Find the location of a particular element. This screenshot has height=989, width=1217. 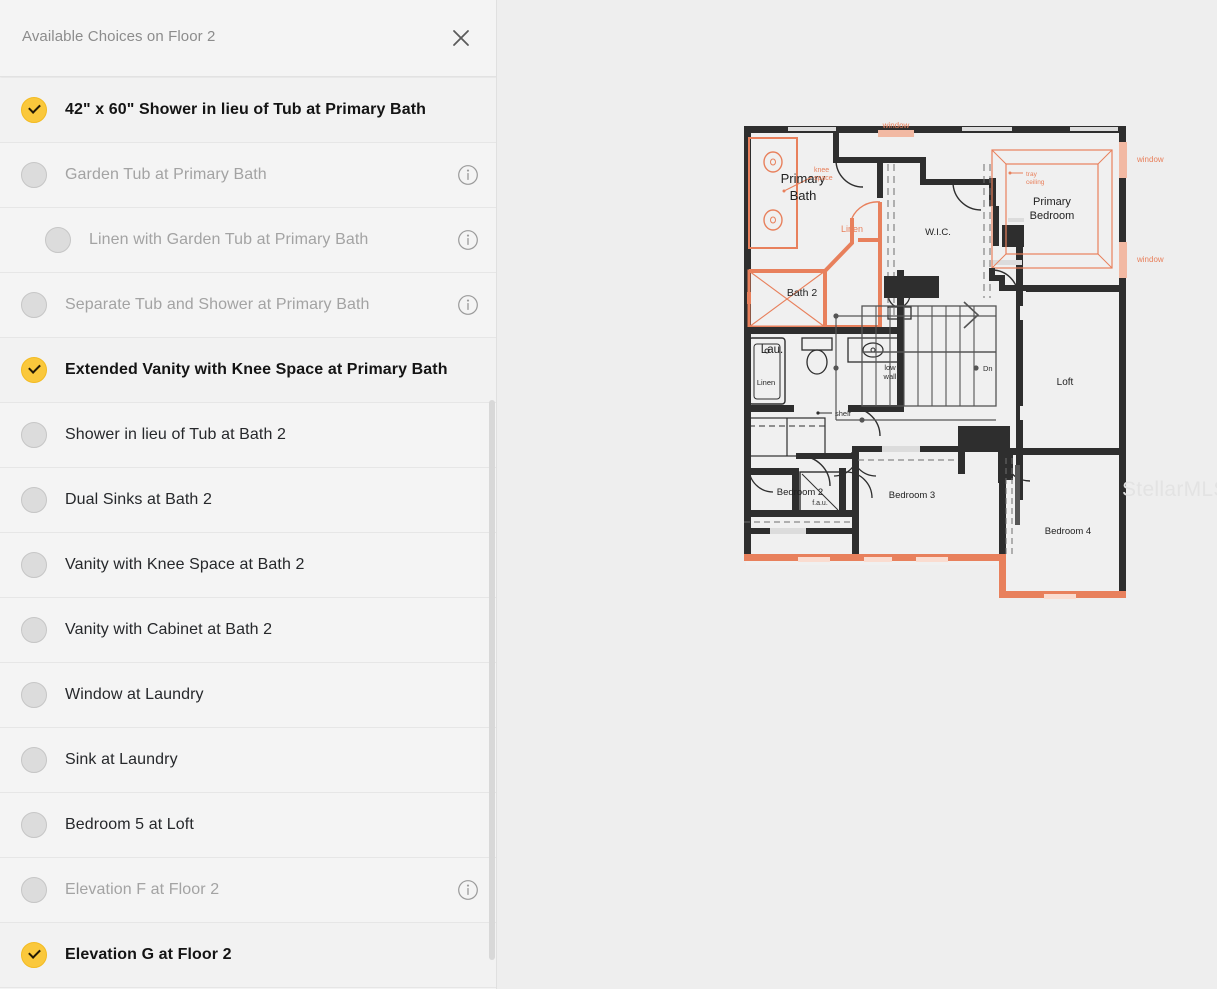

choice-row: Vanity with Cabinet at Bath 2 is located at coordinates (248, 630).